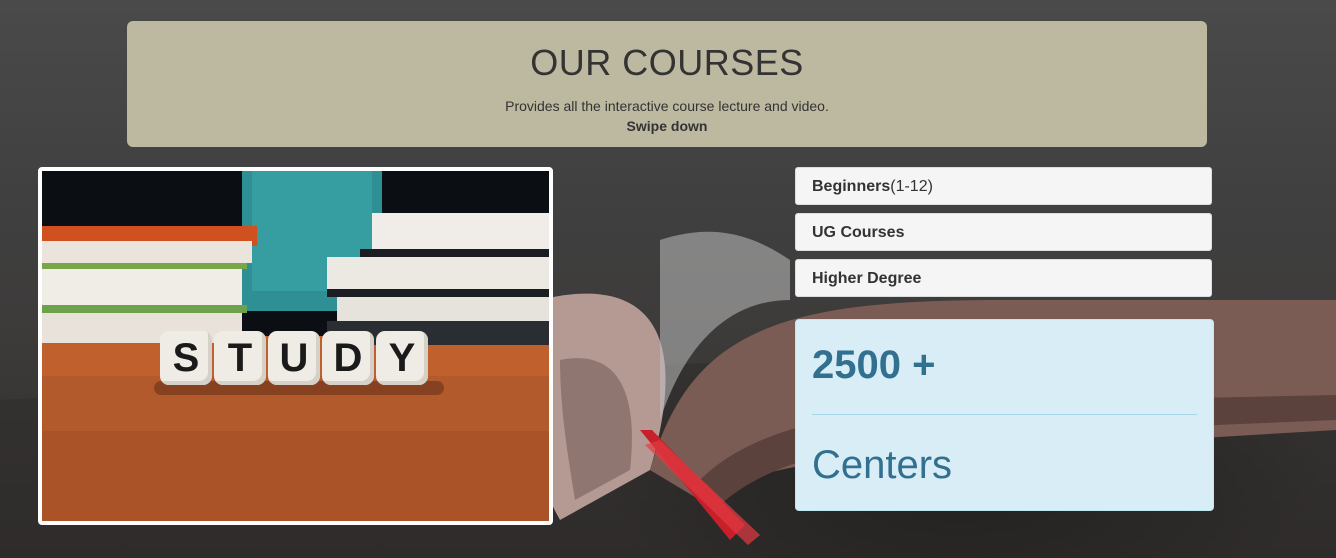  Describe the element at coordinates (348, 358) in the screenshot. I see `letter-die: D` at that location.